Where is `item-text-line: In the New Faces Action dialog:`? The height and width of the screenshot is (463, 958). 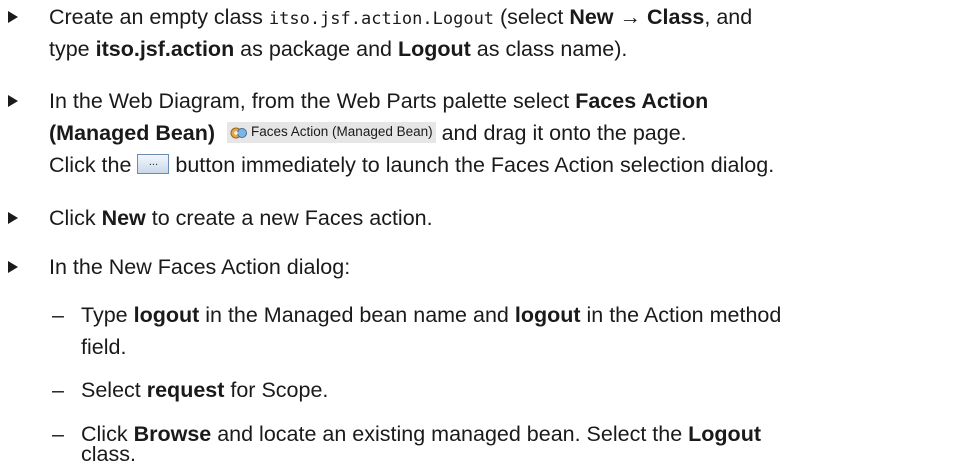
item-text-line: In the New Faces Action dialog: is located at coordinates (200, 267).